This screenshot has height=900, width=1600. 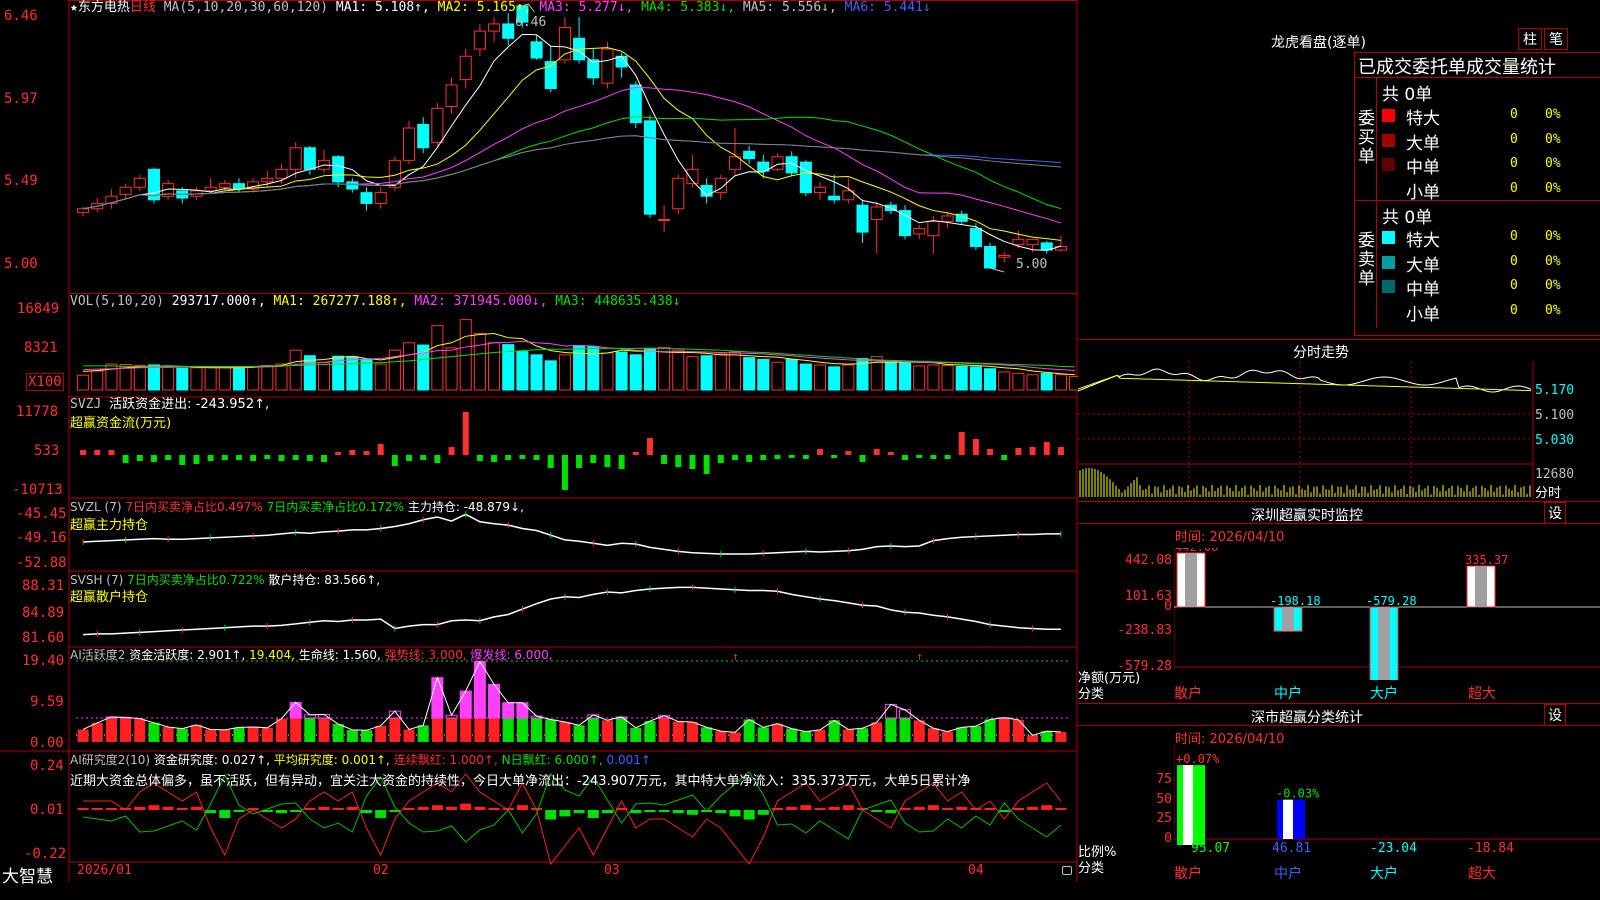 What do you see at coordinates (1384, 693) in the screenshot?
I see `sz-monitor-category: 大户` at bounding box center [1384, 693].